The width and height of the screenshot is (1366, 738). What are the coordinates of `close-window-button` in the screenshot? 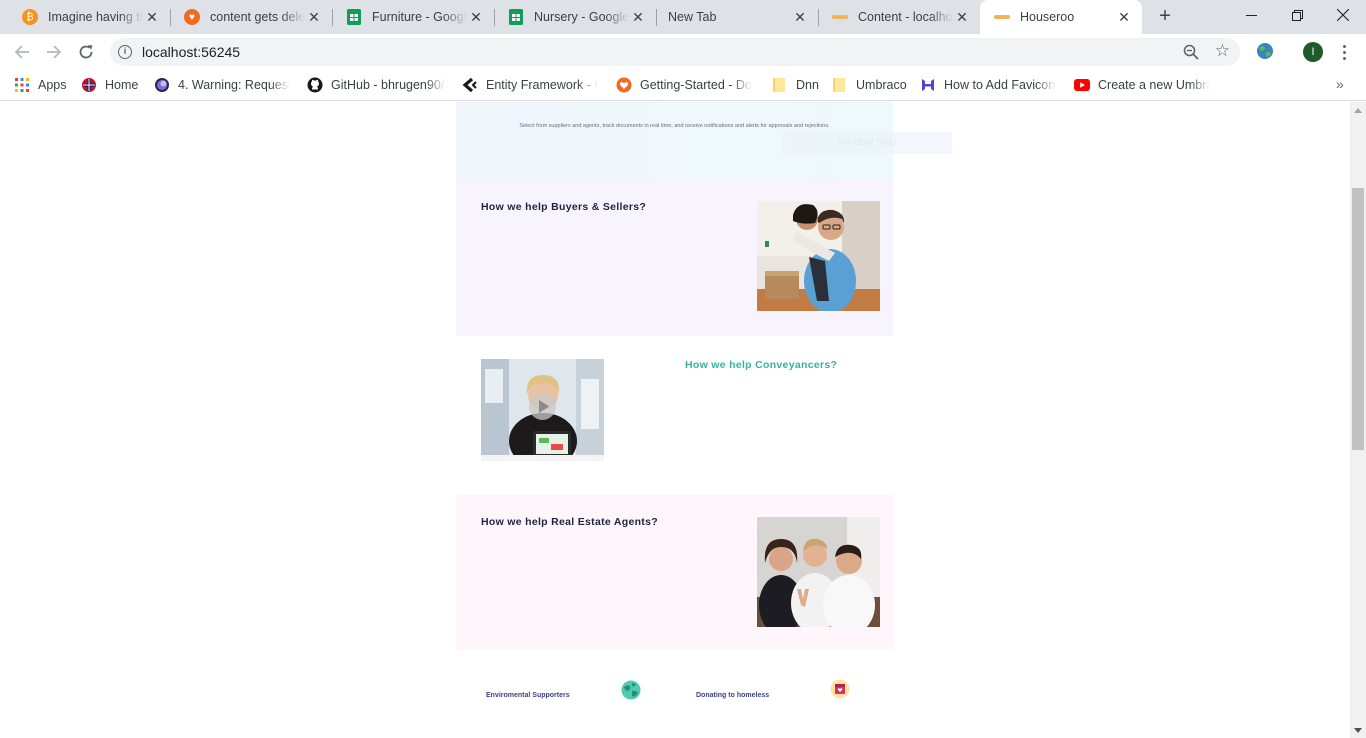 It's located at (1343, 15).